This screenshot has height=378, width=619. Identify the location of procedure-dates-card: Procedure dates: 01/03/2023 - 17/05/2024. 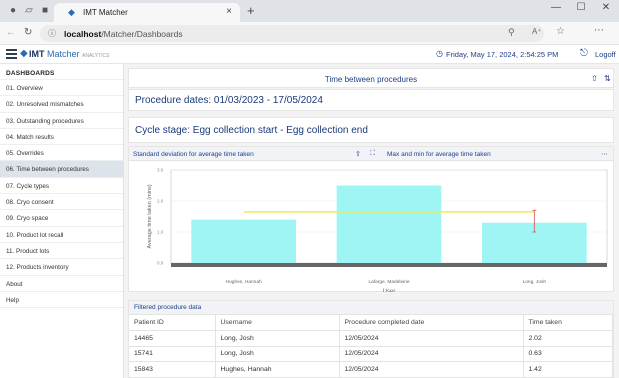
(371, 100).